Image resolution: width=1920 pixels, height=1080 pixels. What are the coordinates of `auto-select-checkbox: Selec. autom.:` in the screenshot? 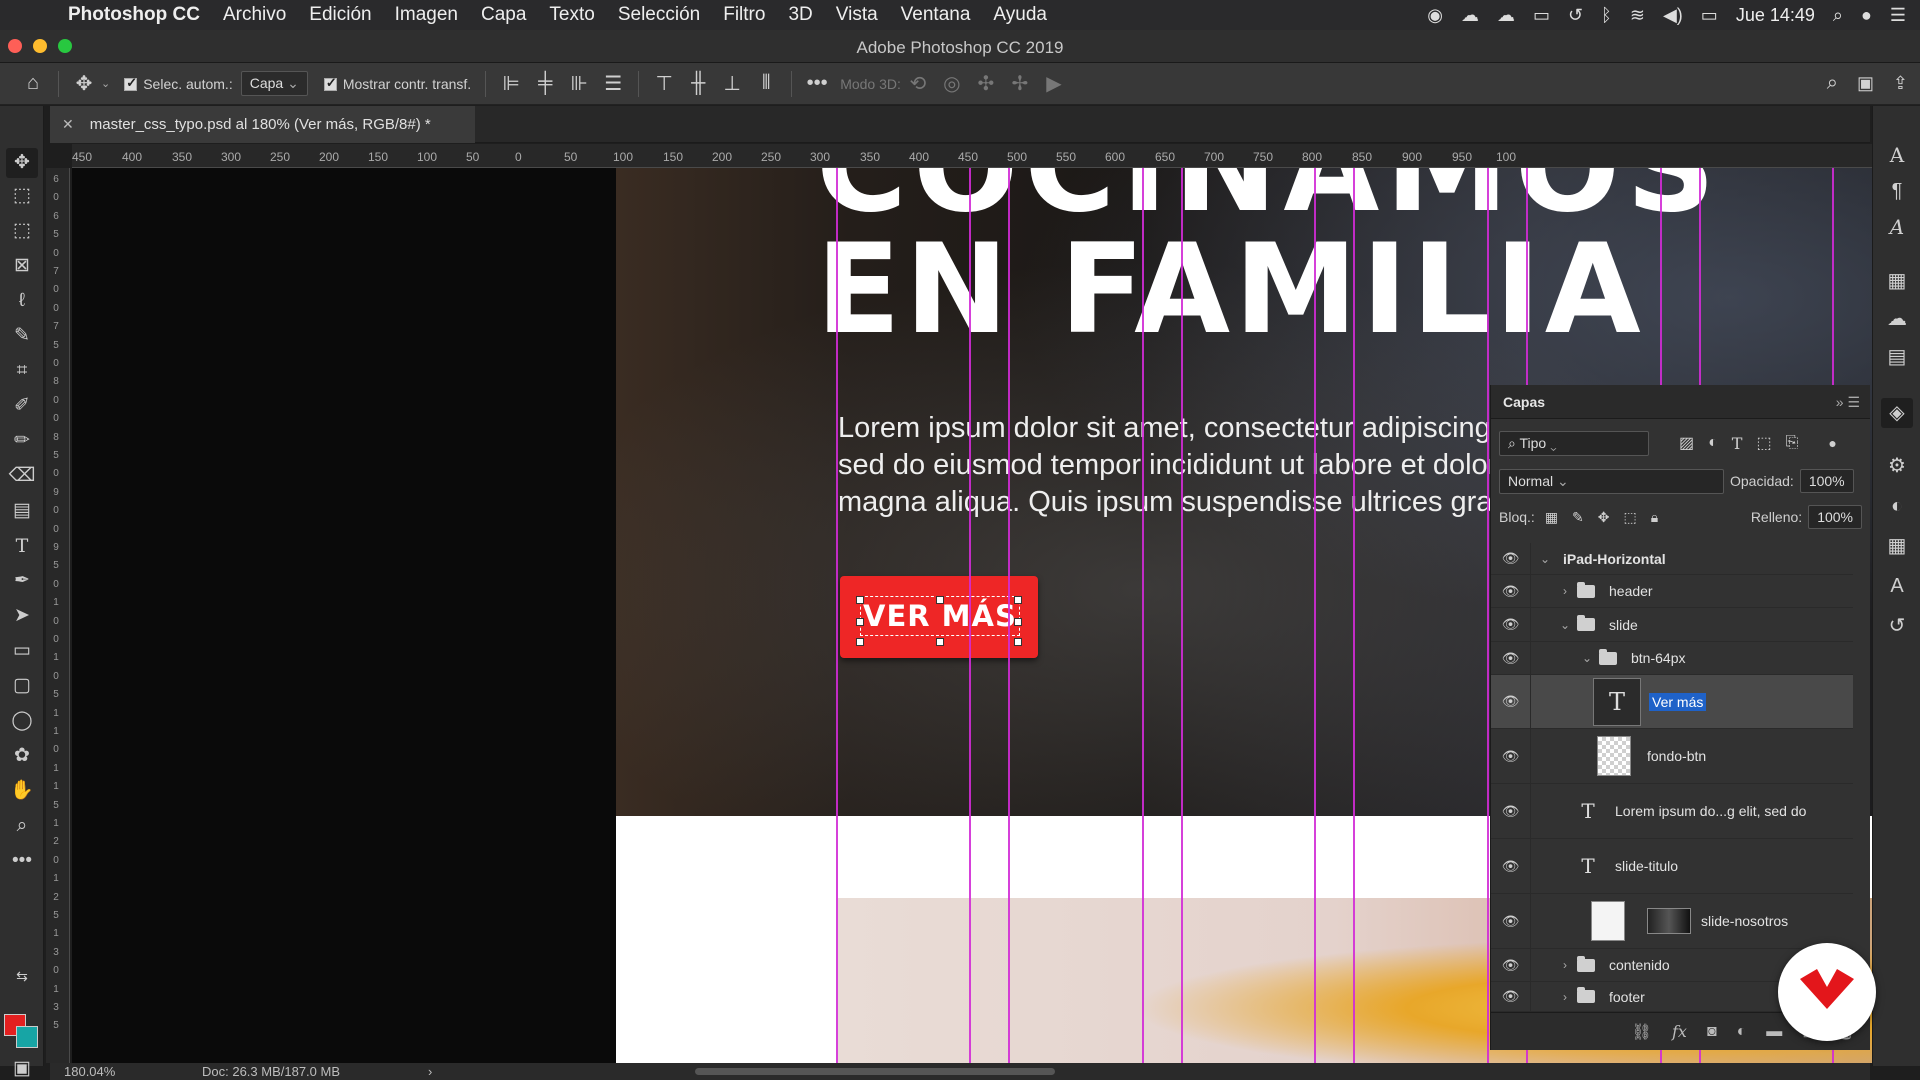 It's located at (178, 83).